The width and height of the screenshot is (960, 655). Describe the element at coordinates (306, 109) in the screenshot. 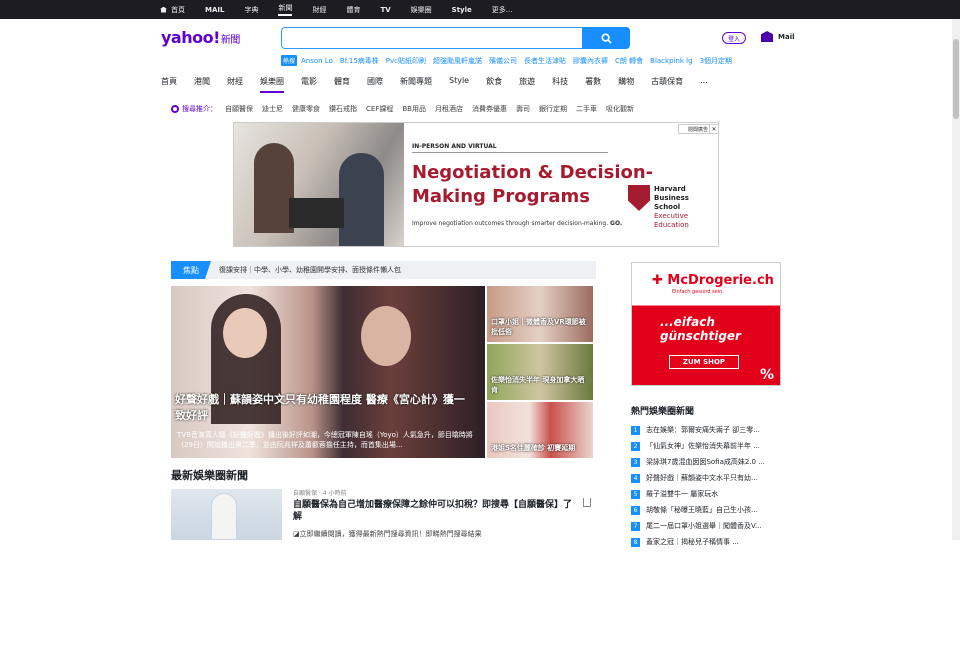

I see `recommend-link: 健康零食` at that location.